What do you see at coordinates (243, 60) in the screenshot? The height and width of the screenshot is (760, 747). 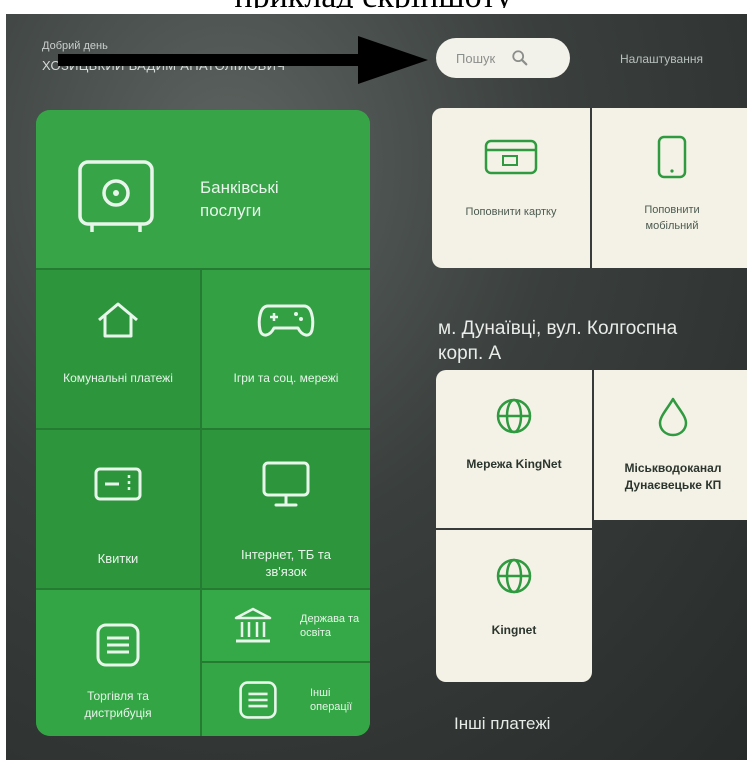 I see `arrow-annotation-icon` at bounding box center [243, 60].